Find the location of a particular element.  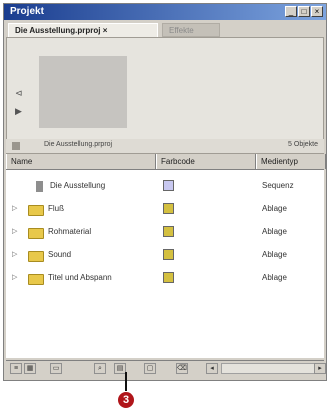

column-header: Name Farbcode Medientyp is located at coordinates (166, 162).